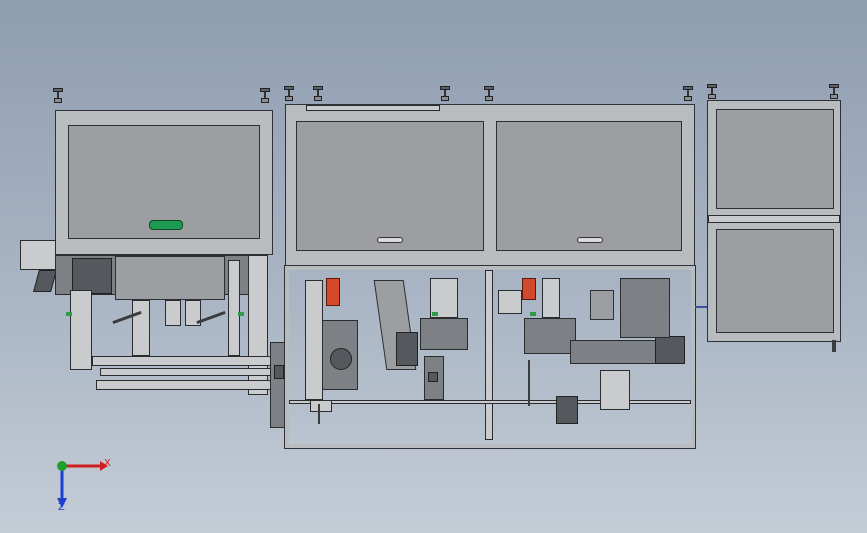 This screenshot has height=533, width=867. Describe the element at coordinates (373, 108) in the screenshot. I see `top-rail` at that location.